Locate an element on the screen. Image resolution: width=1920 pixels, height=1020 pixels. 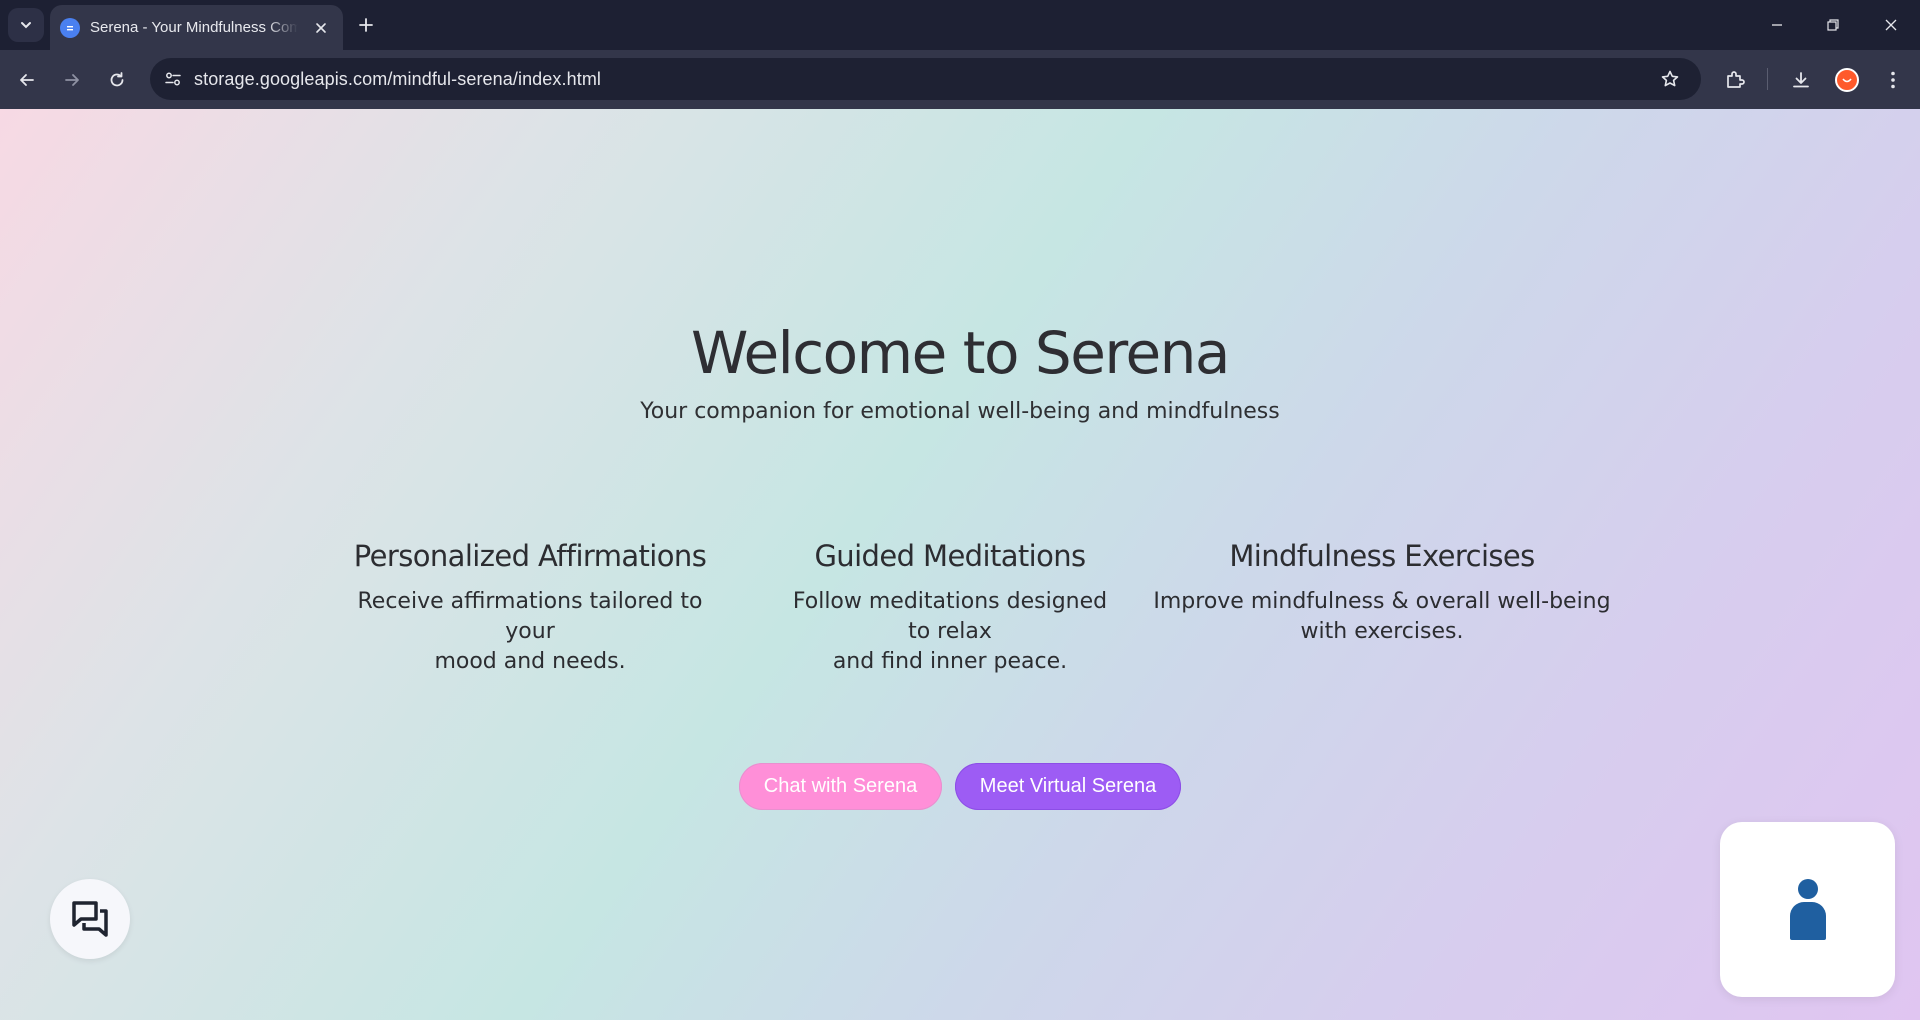
restore-icon is located at coordinates (1833, 25).